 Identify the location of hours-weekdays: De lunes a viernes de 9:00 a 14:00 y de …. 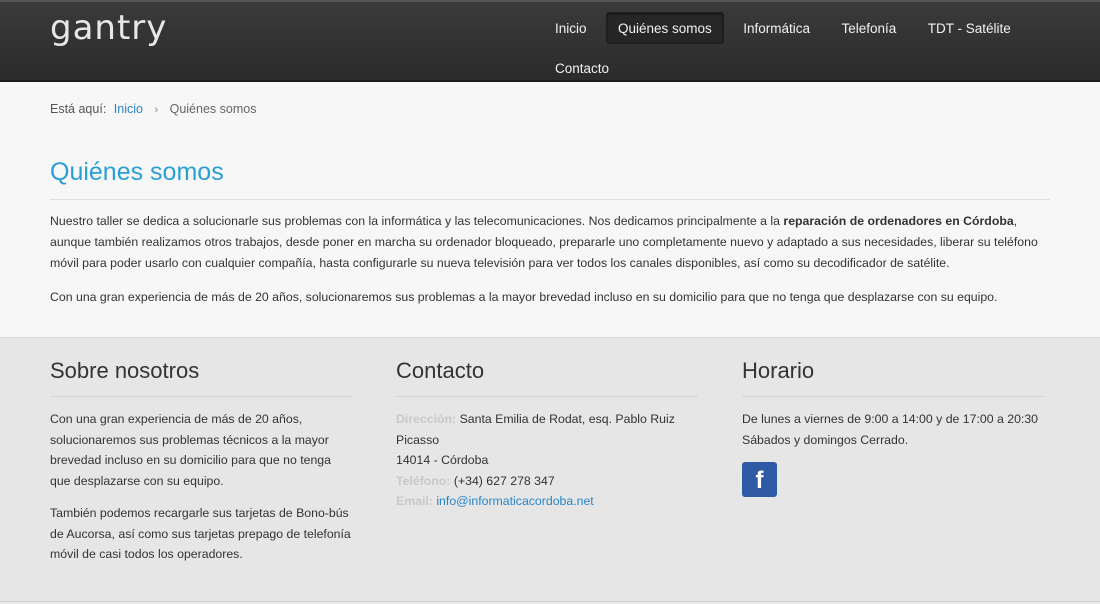
(890, 419).